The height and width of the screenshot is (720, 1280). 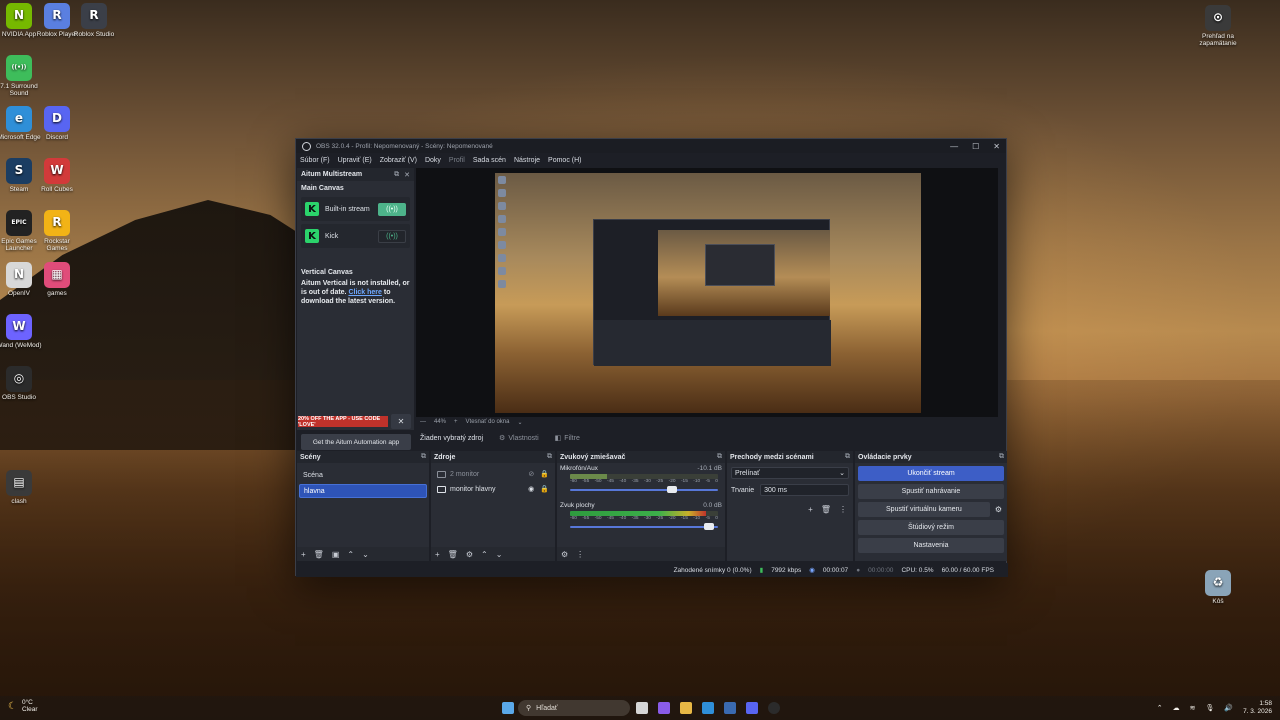 I want to click on menu-help: Pomoc (H), so click(x=564, y=160).